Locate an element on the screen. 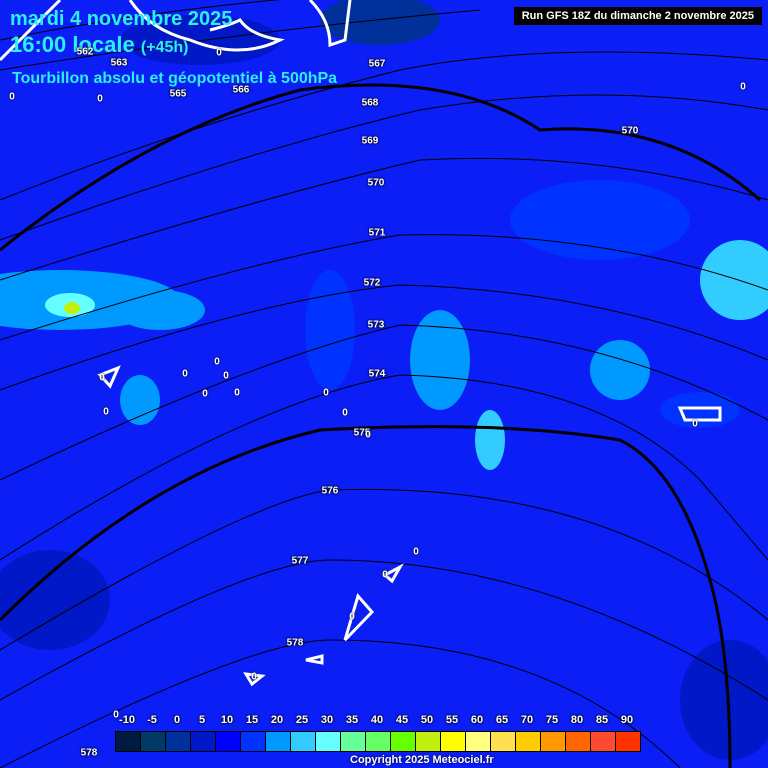 The height and width of the screenshot is (768, 768). legend-tick: 70 is located at coordinates (527, 720).